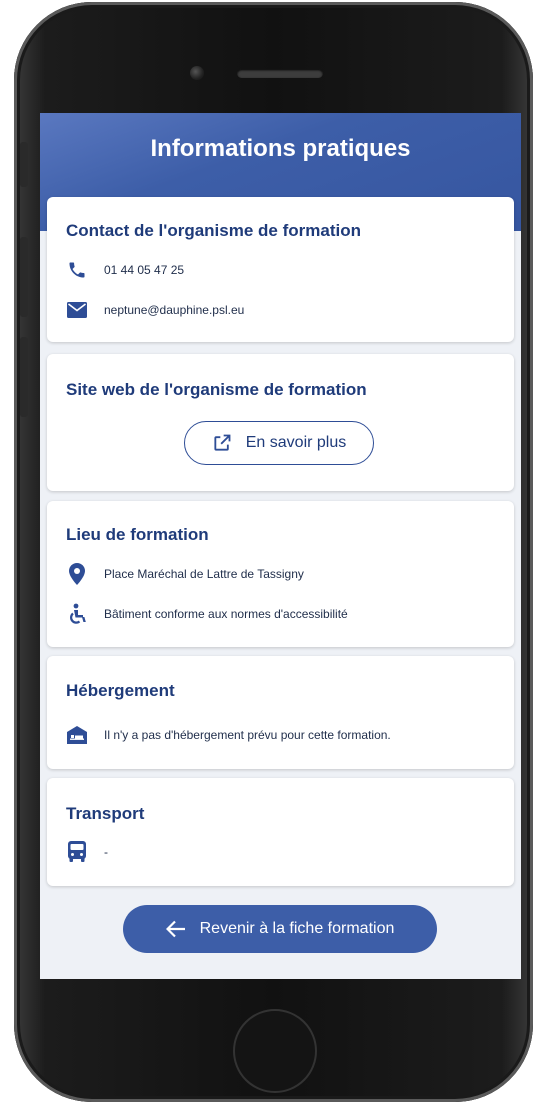 Image resolution: width=533 pixels, height=1103 pixels. I want to click on speaker-grille, so click(280, 73).